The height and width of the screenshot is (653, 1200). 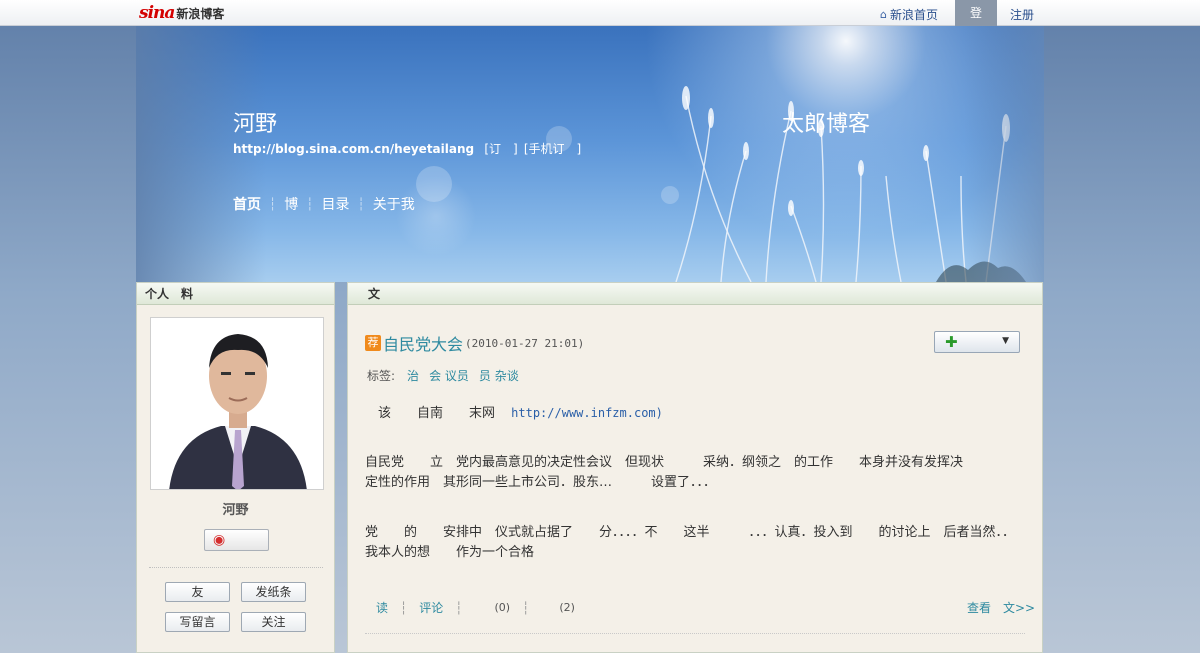 What do you see at coordinates (541, 482) in the screenshot?
I see `post-paragraph-line: 定性的作用 其形同一些上市公司．股东… 设置了．．．` at bounding box center [541, 482].